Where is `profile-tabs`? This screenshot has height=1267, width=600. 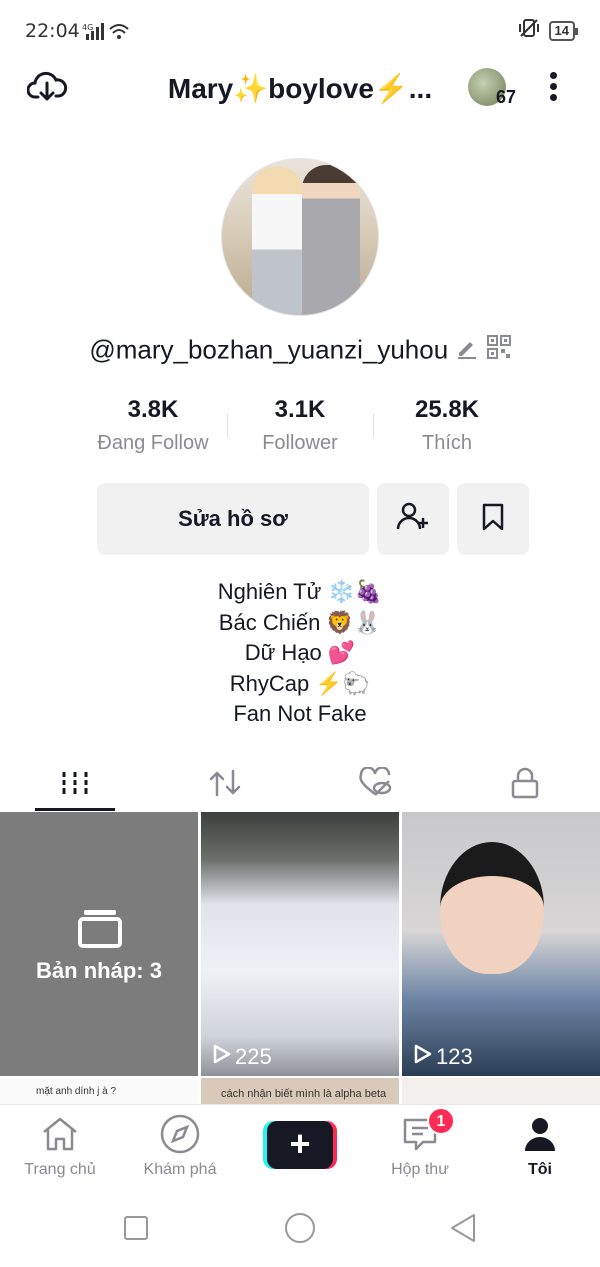
profile-tabs is located at coordinates (300, 785).